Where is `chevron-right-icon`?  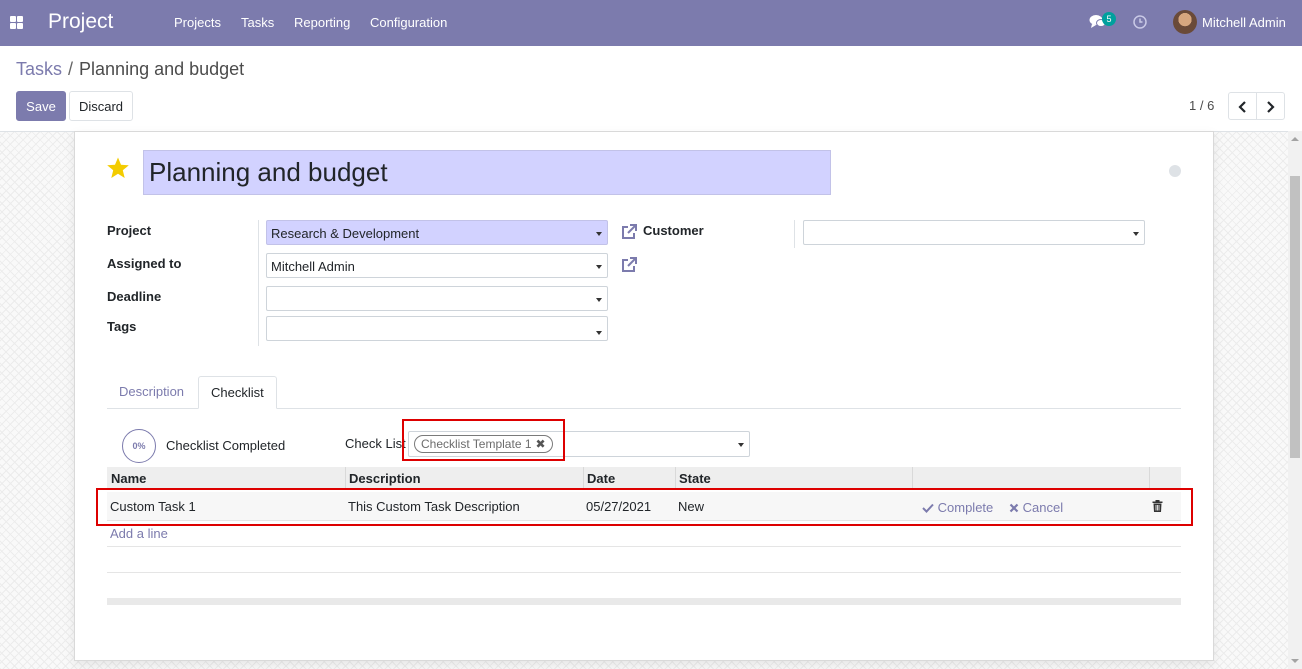
chevron-right-icon is located at coordinates (1271, 107).